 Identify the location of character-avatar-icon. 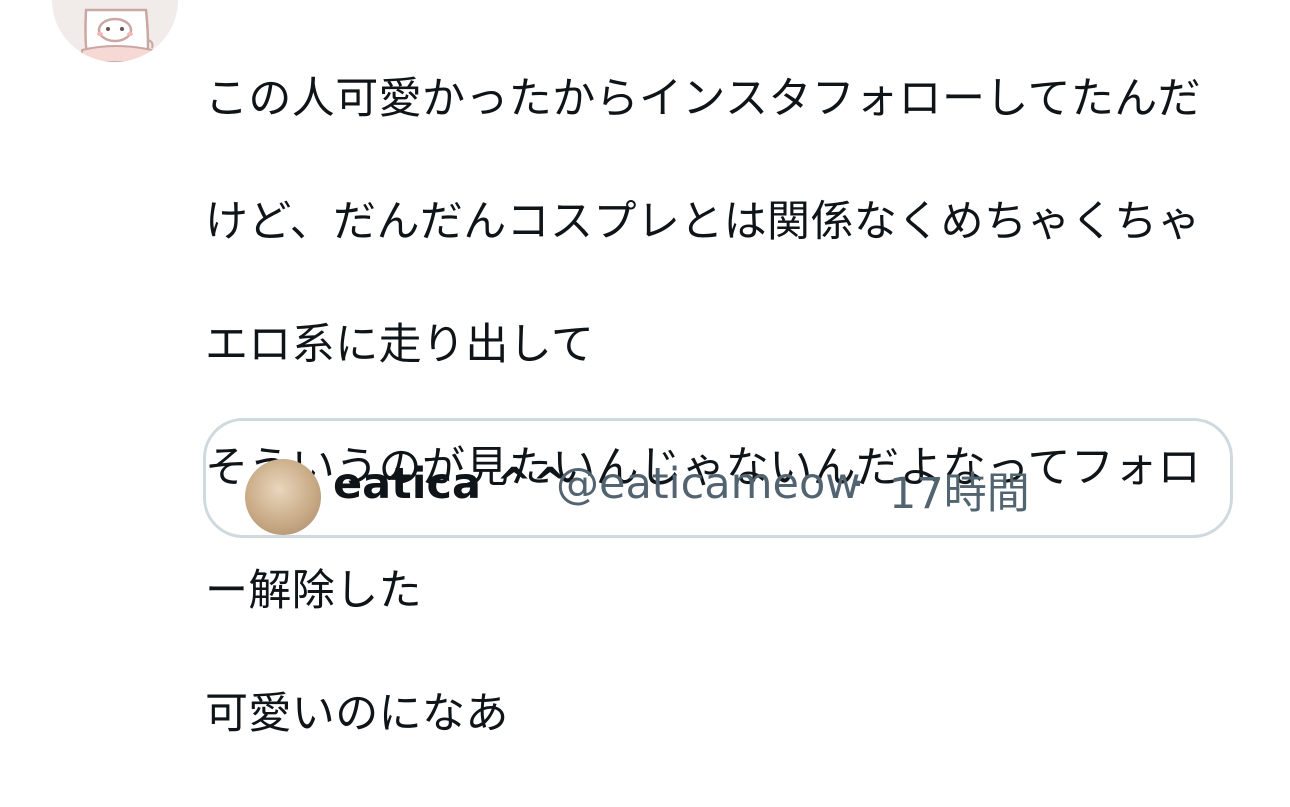
(115, 31).